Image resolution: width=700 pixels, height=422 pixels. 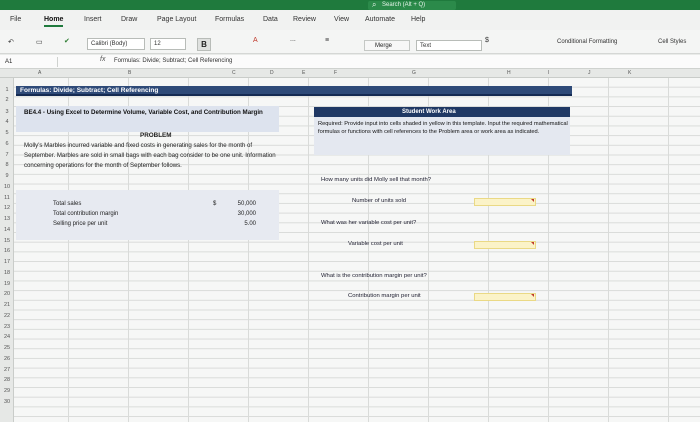 I want to click on row-header: 14, so click(x=7, y=230).